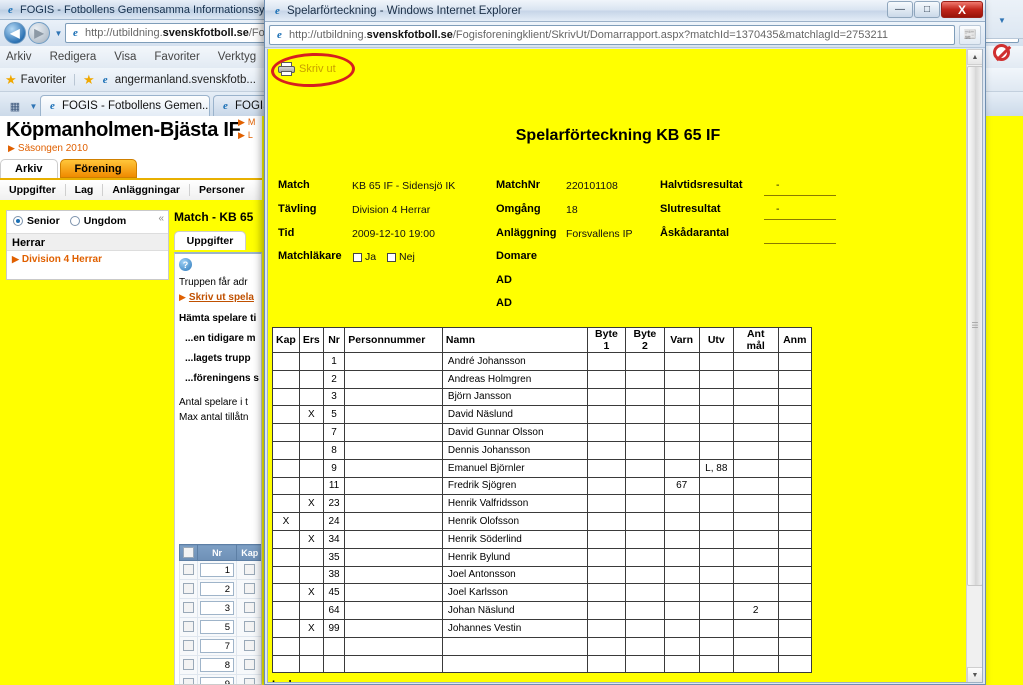 Image resolution: width=1023 pixels, height=685 pixels. Describe the element at coordinates (927, 9) in the screenshot. I see `maximize-button: □` at that location.